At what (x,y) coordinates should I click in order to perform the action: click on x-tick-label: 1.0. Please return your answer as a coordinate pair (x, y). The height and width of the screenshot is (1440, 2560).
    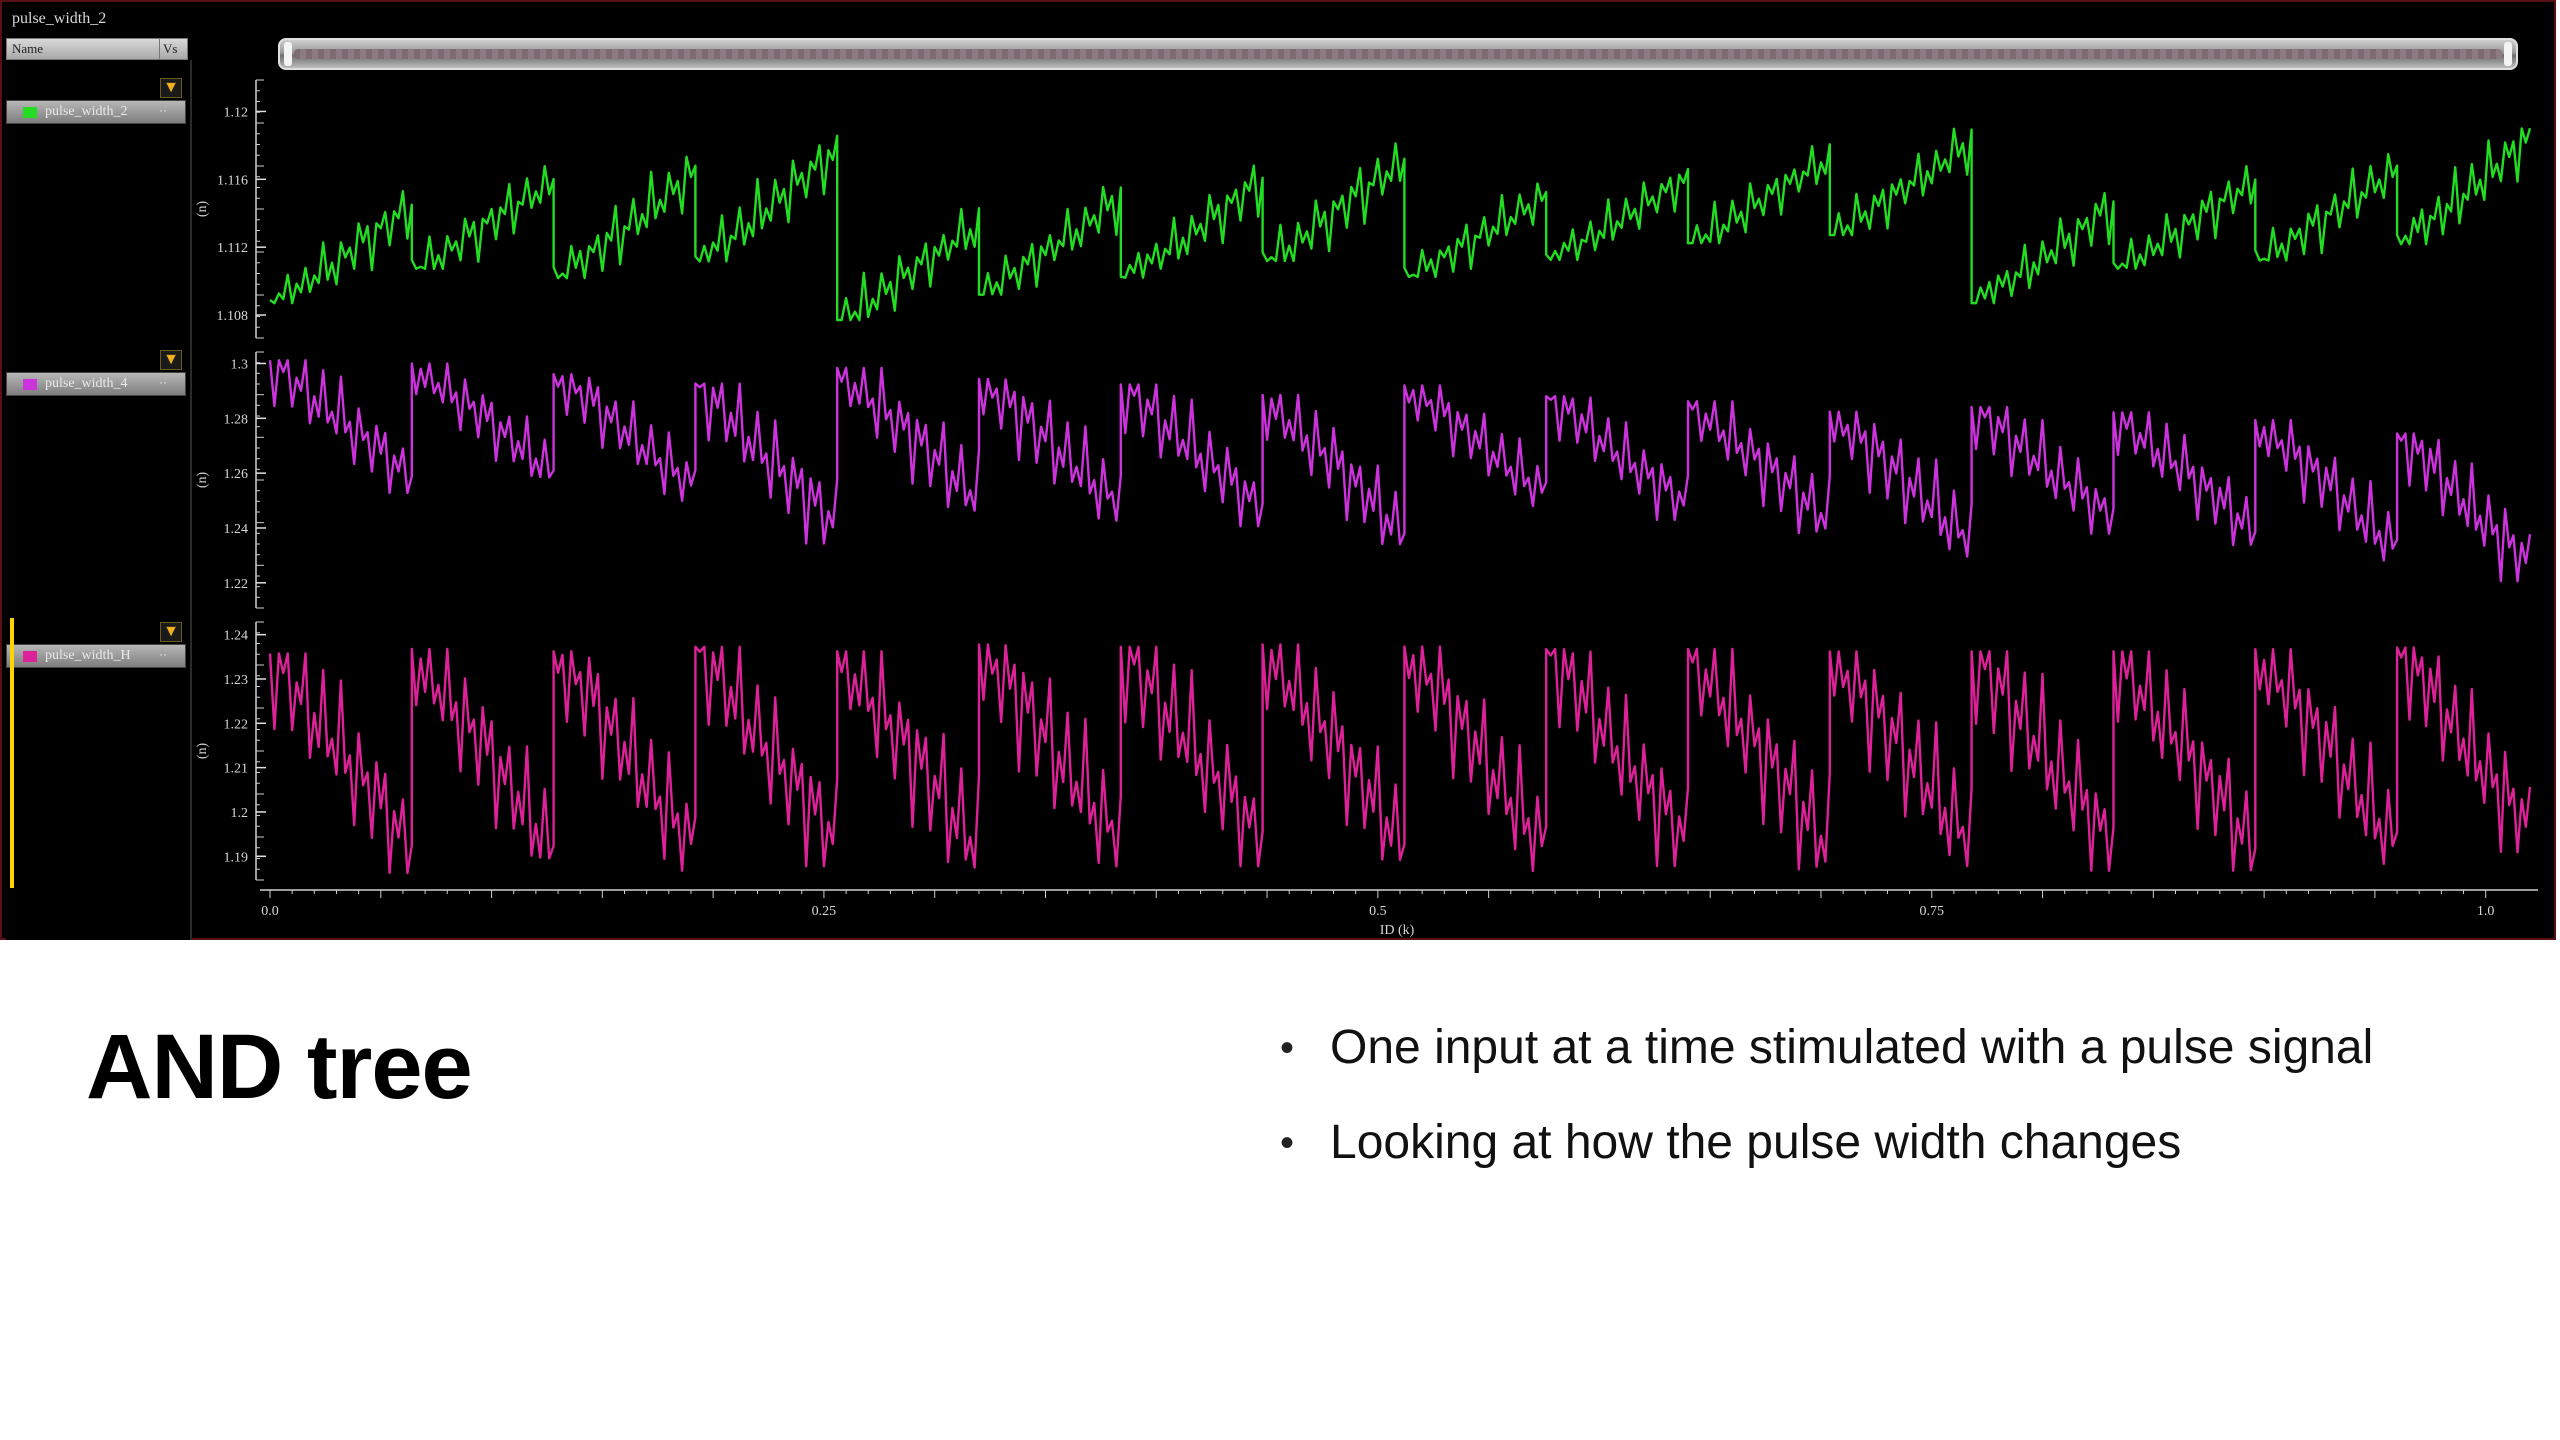
    Looking at the image, I should click on (2486, 911).